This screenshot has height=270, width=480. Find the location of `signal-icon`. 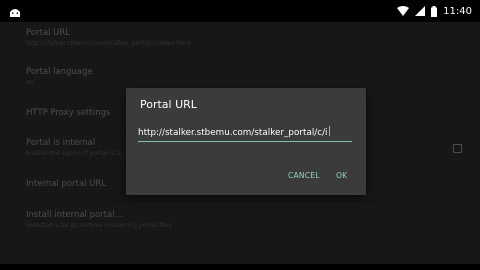

signal-icon is located at coordinates (420, 11).